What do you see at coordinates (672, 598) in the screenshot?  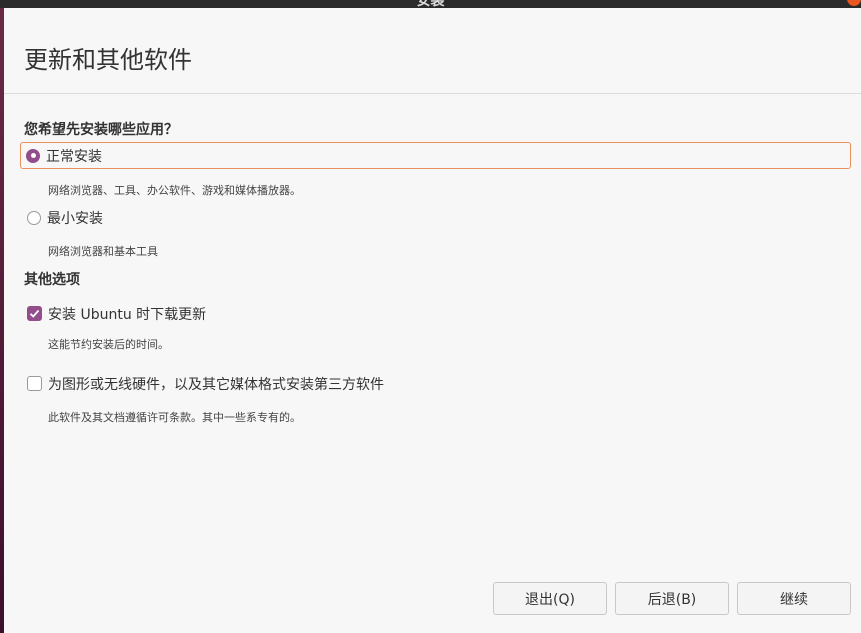 I see `back-button: 后退(B)` at bounding box center [672, 598].